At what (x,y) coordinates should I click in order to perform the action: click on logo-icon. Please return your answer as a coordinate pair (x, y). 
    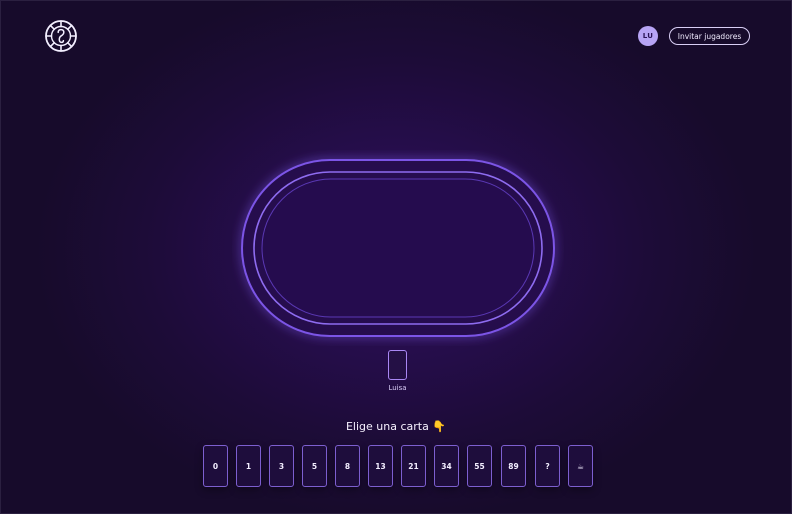
    Looking at the image, I should click on (61, 36).